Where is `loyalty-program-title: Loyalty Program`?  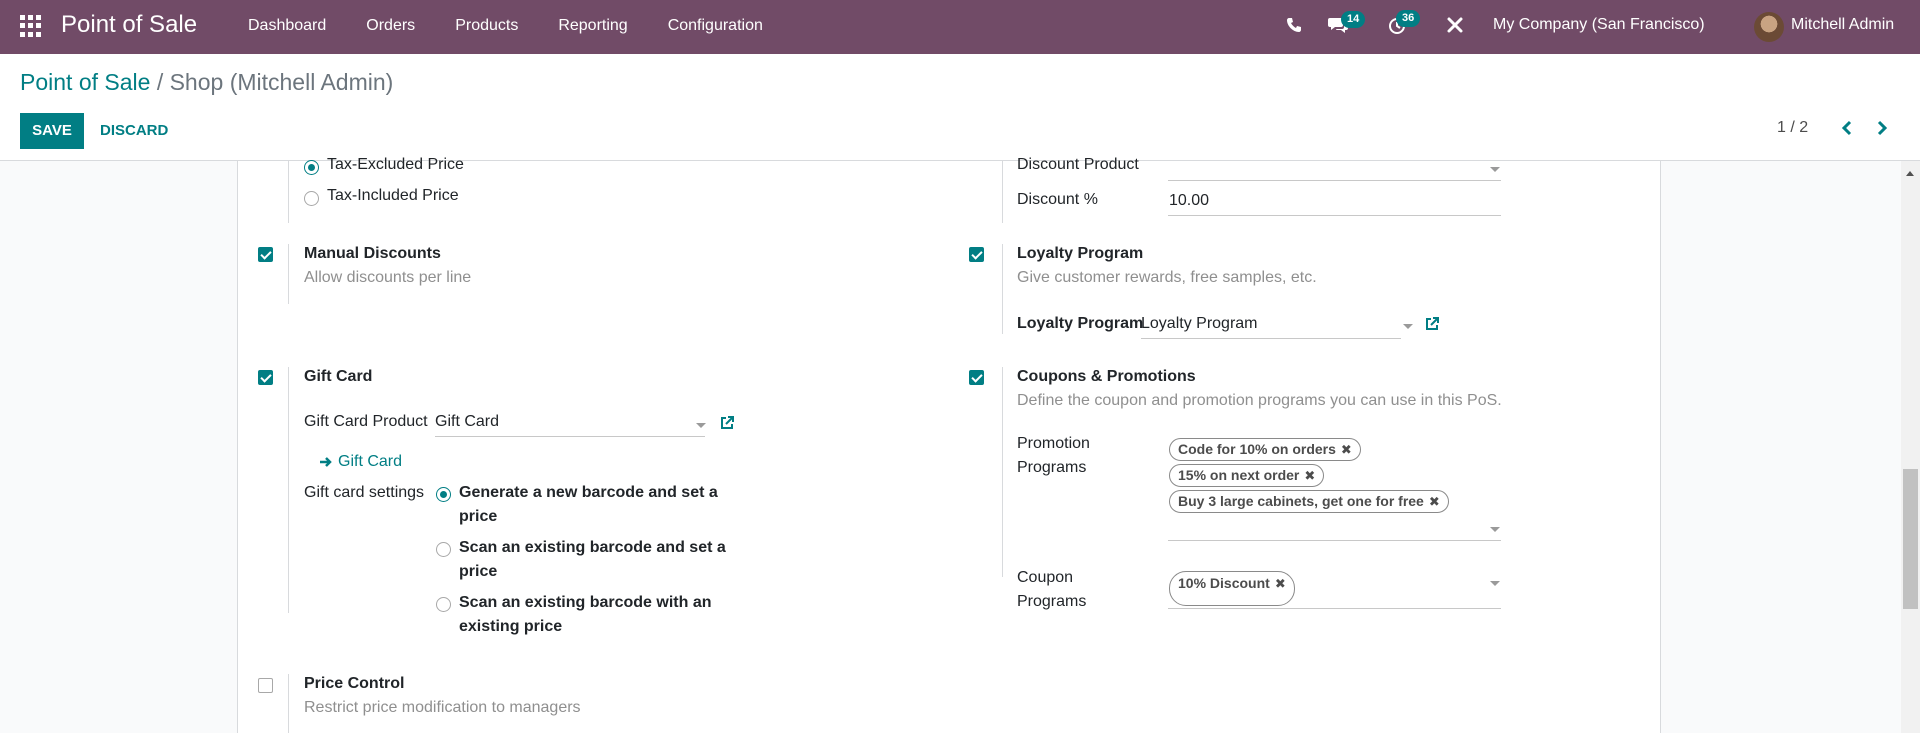
loyalty-program-title: Loyalty Program is located at coordinates (1080, 253).